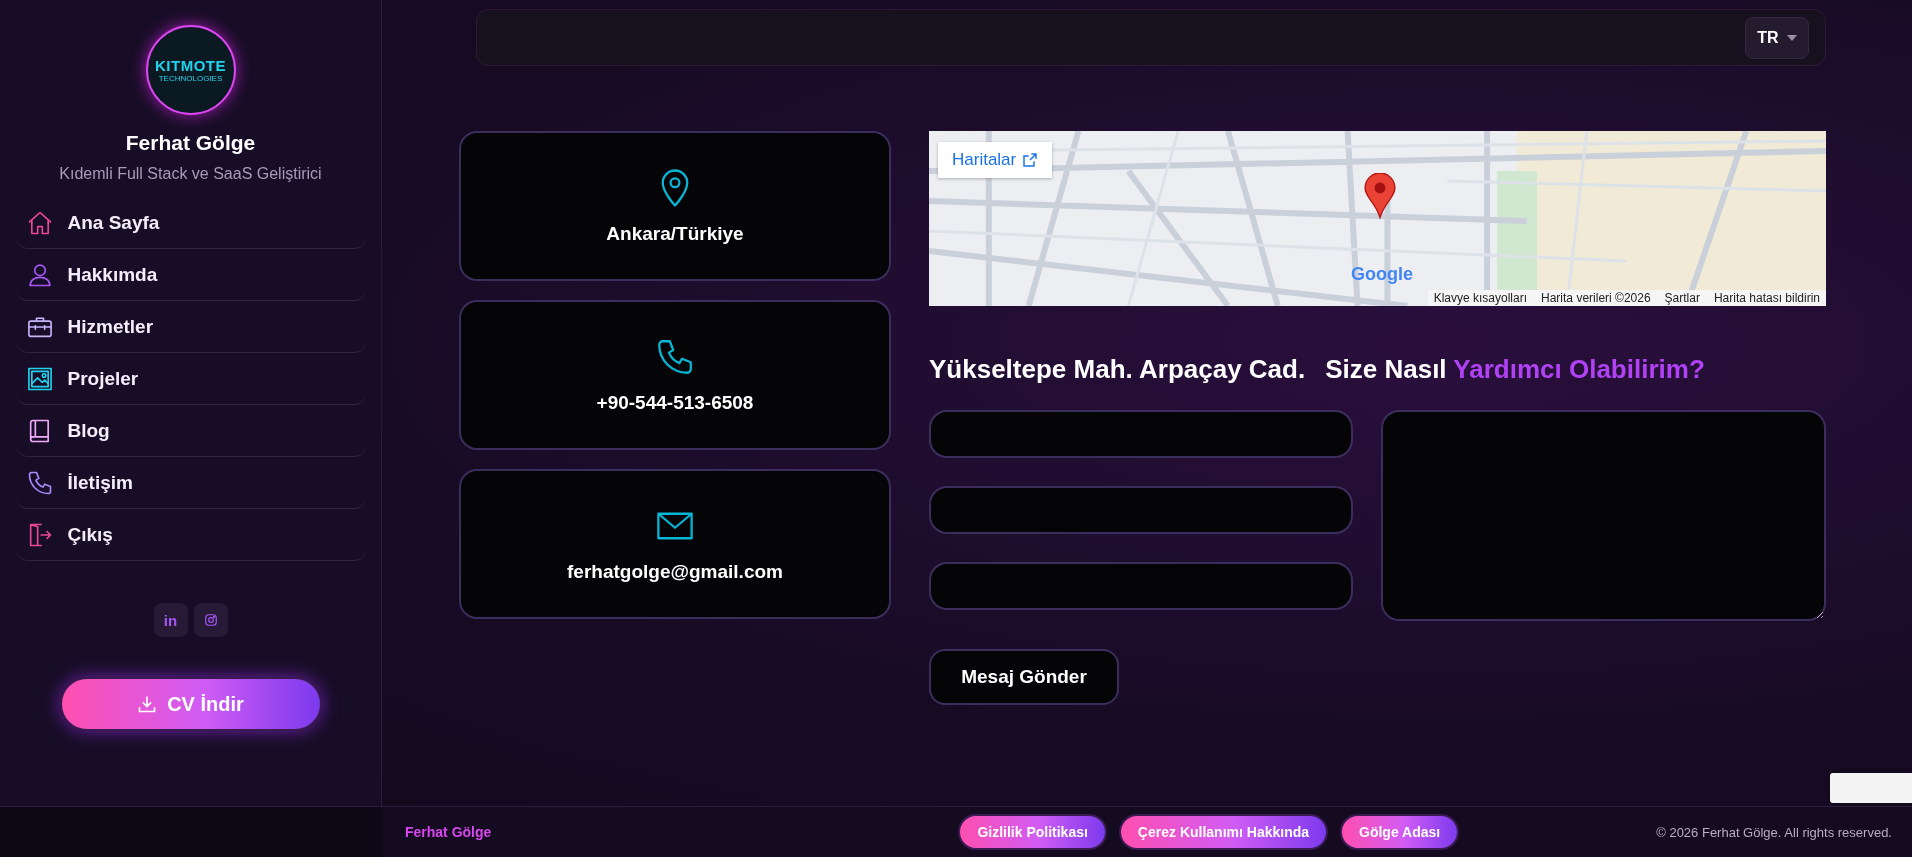 Image resolution: width=1912 pixels, height=857 pixels. I want to click on profile-subtitle: Kıdemli Full Stack ve SaaS Geliştirici, so click(190, 174).